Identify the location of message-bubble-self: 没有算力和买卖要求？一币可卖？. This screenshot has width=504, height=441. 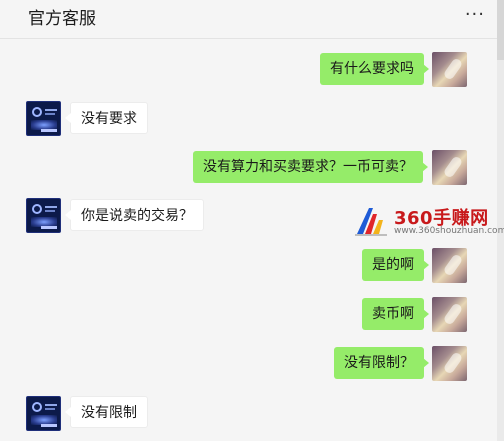
(310, 167).